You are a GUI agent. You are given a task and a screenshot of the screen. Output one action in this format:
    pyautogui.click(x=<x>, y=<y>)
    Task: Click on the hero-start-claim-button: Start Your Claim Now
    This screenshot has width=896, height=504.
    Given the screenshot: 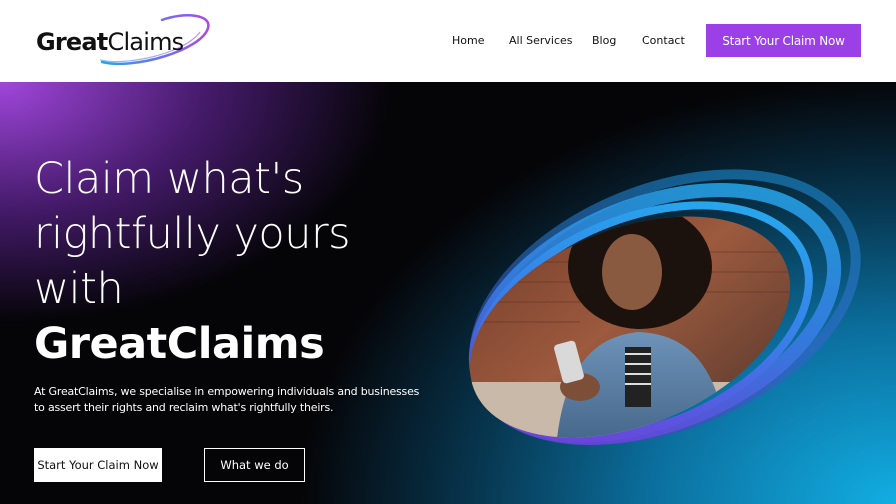 What is the action you would take?
    pyautogui.click(x=98, y=465)
    